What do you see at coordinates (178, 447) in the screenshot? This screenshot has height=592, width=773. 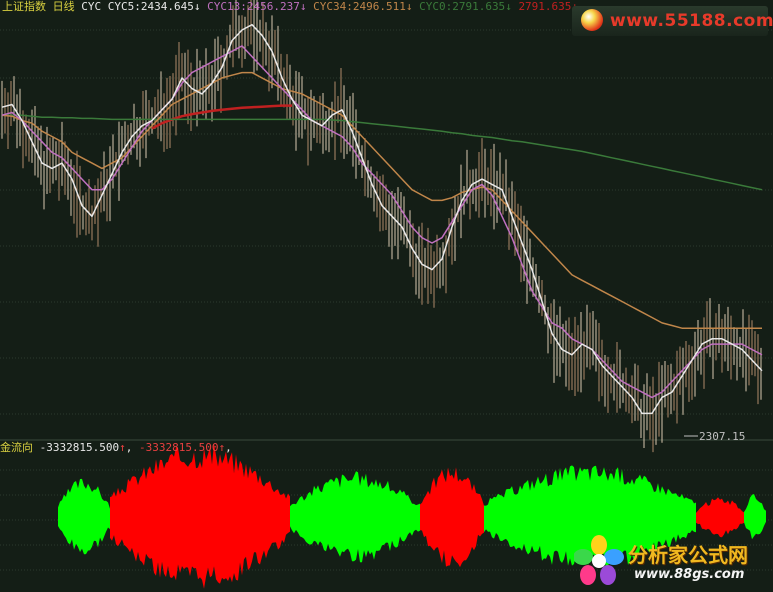 I see `flow-value-2: -3332815.500` at bounding box center [178, 447].